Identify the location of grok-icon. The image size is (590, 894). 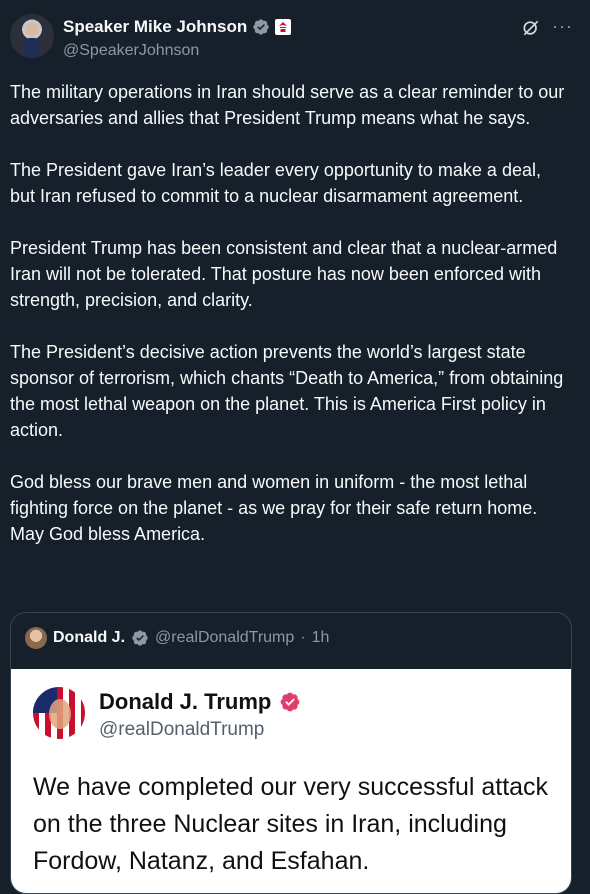
(531, 28).